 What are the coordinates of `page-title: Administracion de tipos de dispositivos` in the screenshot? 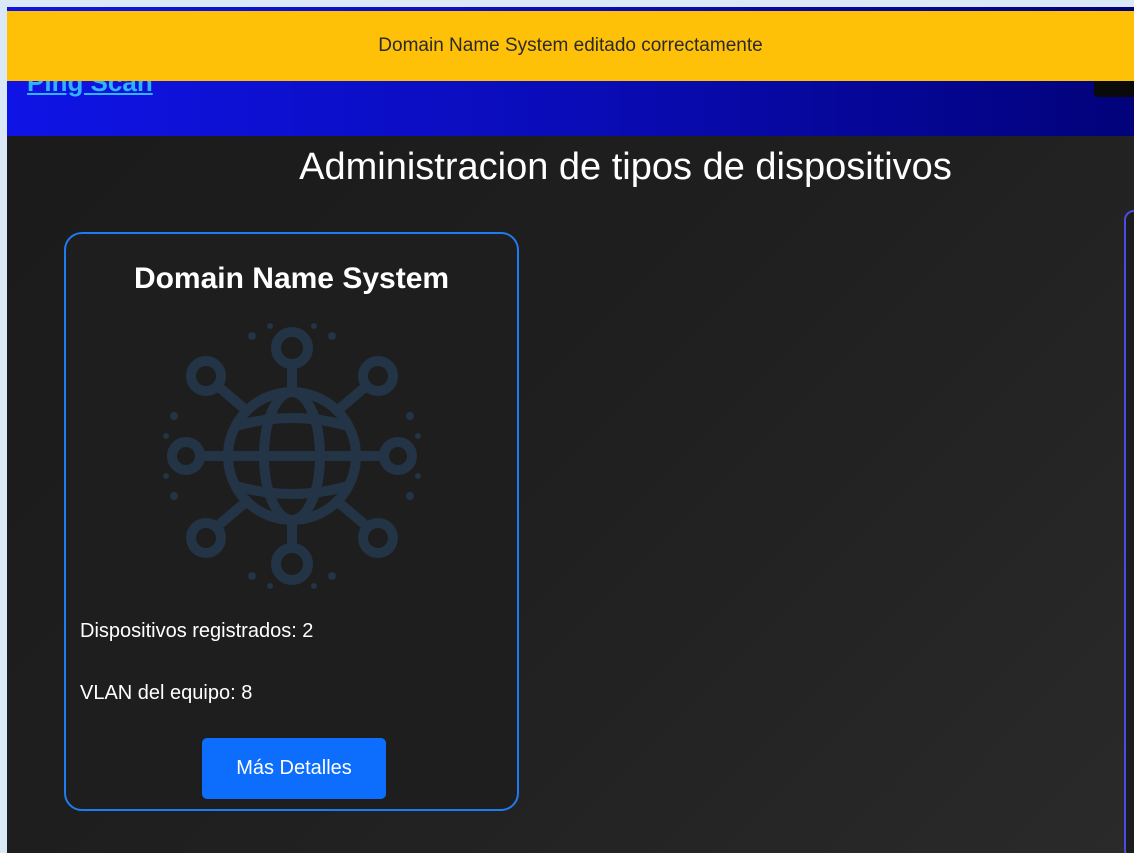 It's located at (625, 167).